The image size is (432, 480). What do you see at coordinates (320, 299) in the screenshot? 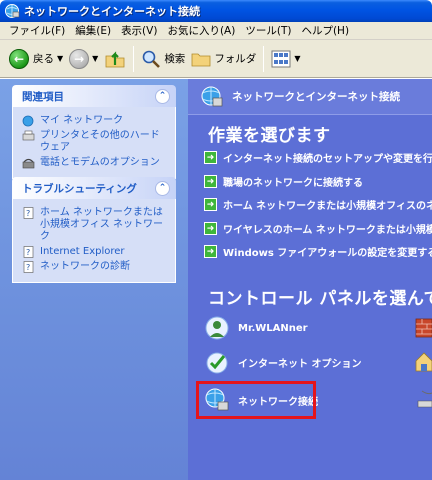
I see `control-panel-title: コントロール パネルを選んで実` at bounding box center [320, 299].